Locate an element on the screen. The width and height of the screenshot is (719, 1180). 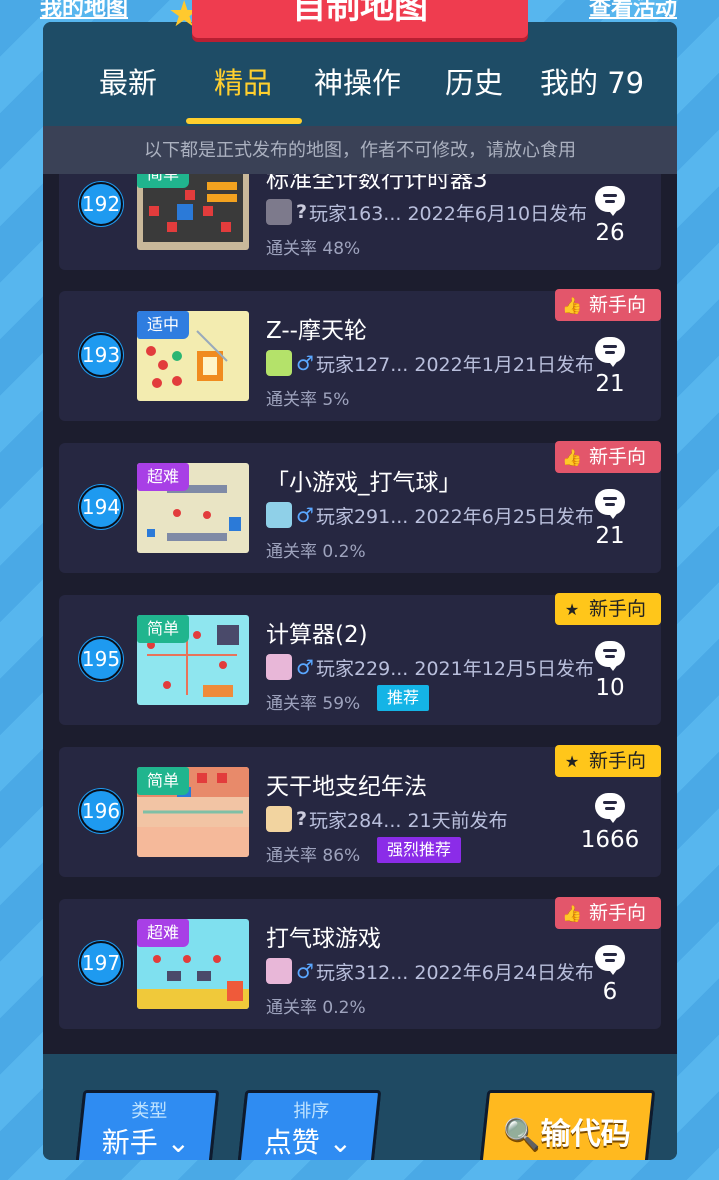
type-filter-button: 类型 新手 ⌄ is located at coordinates (147, 1125).